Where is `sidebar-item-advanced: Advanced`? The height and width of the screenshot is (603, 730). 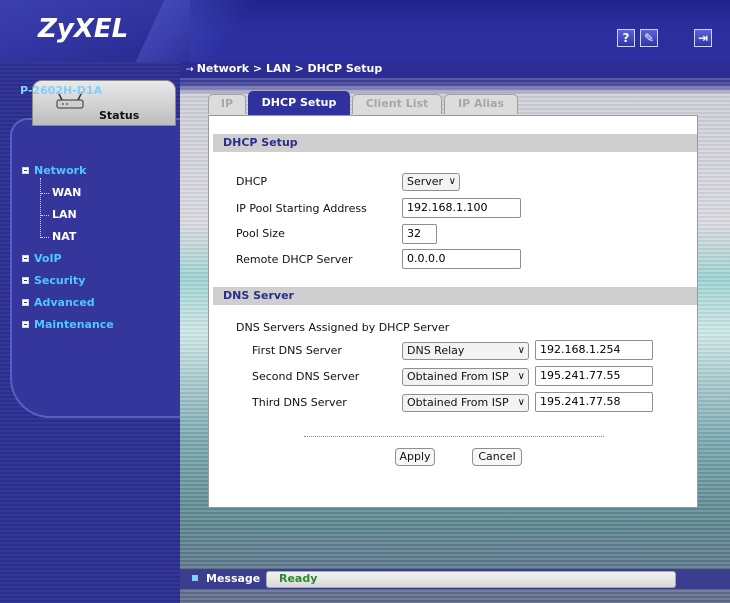
sidebar-item-advanced: Advanced is located at coordinates (64, 302).